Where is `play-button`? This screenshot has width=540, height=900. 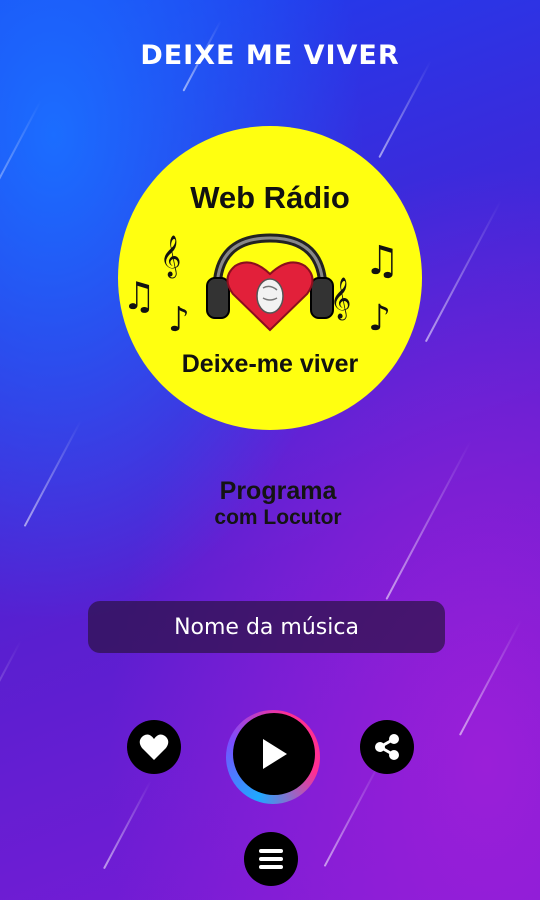
play-button is located at coordinates (274, 754).